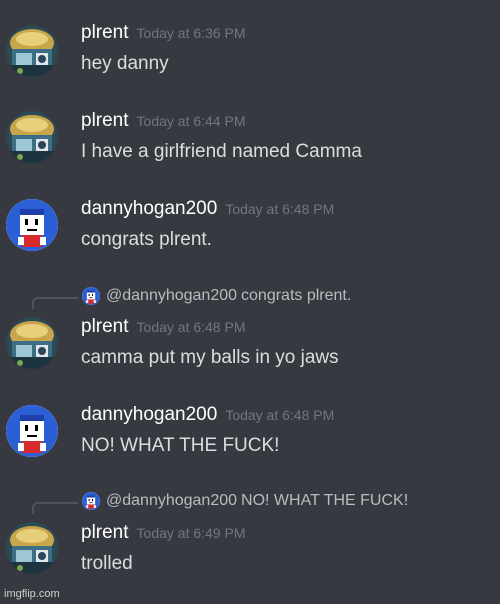 The height and width of the screenshot is (604, 500). What do you see at coordinates (146, 239) in the screenshot?
I see `message-content: congrats plrent.` at bounding box center [146, 239].